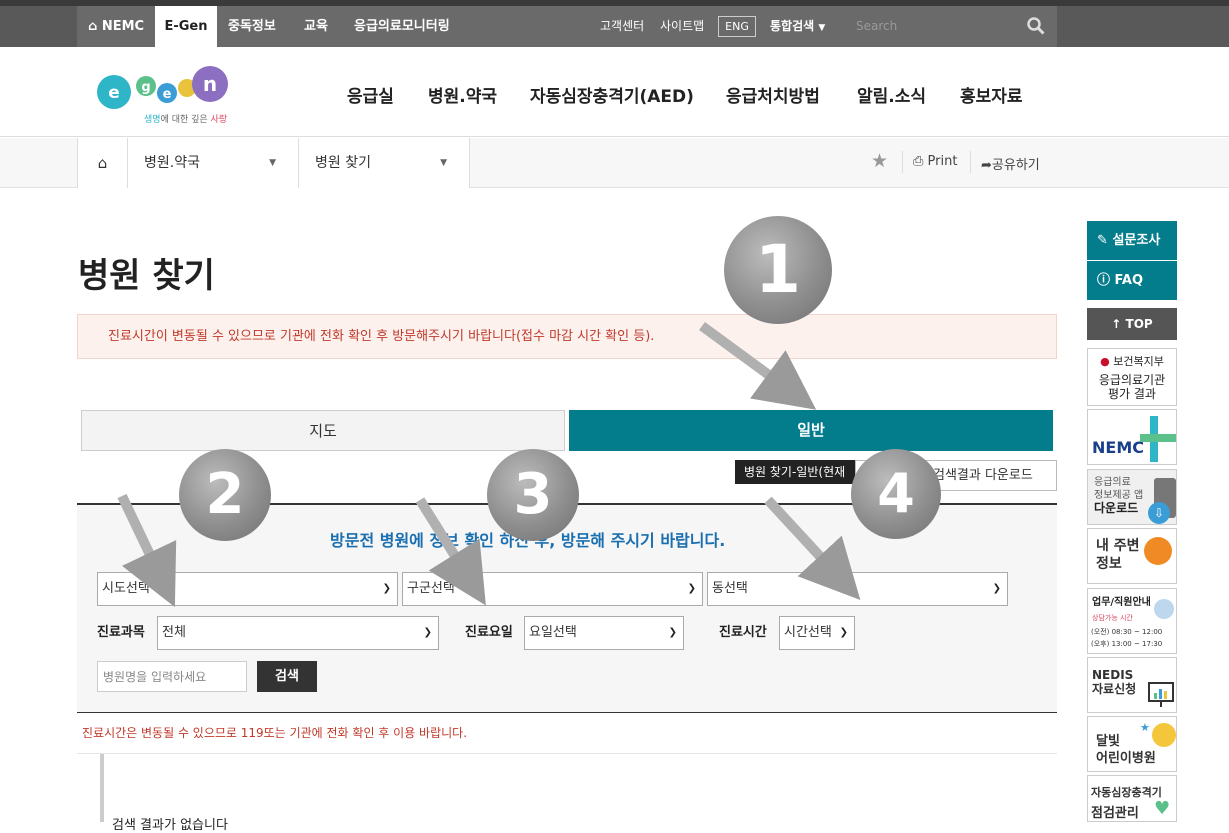 Image resolution: width=1229 pixels, height=833 pixels. I want to click on annotation-badge-4: 4, so click(896, 494).